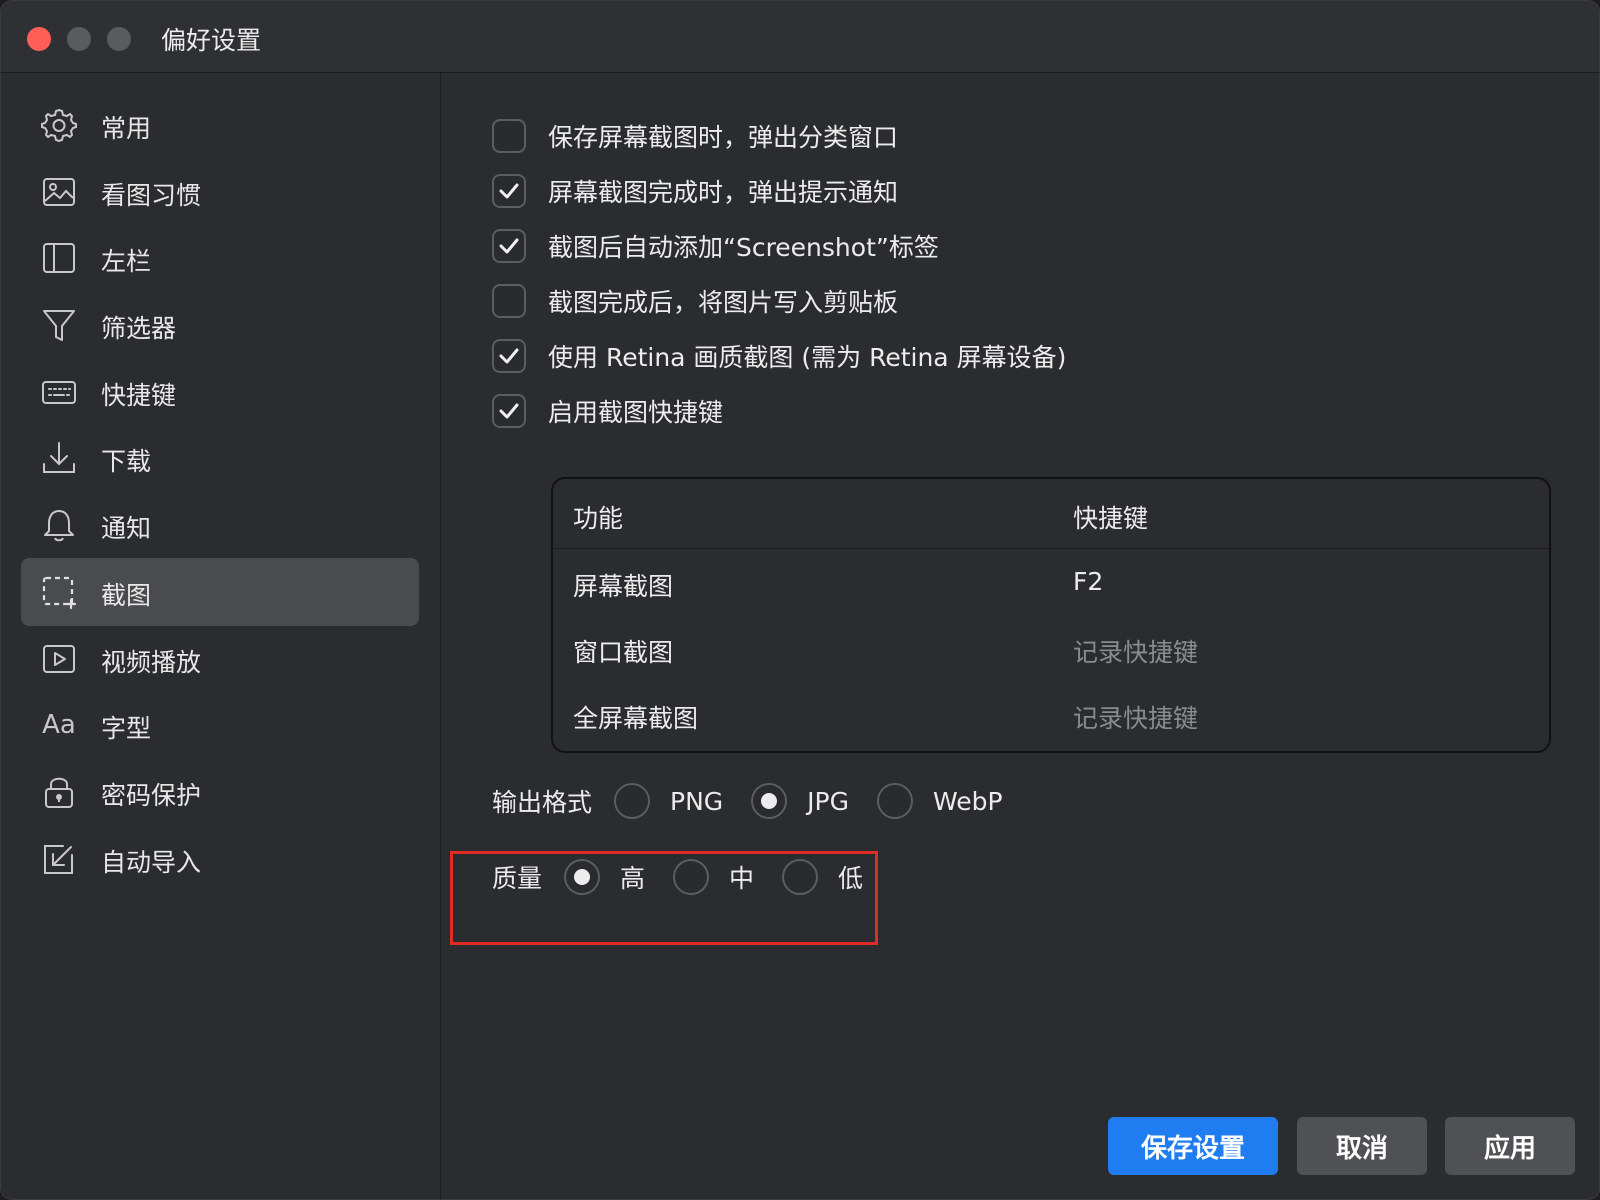 The width and height of the screenshot is (1600, 1200). I want to click on sidebar-item-label: 自动导入, so click(151, 862).